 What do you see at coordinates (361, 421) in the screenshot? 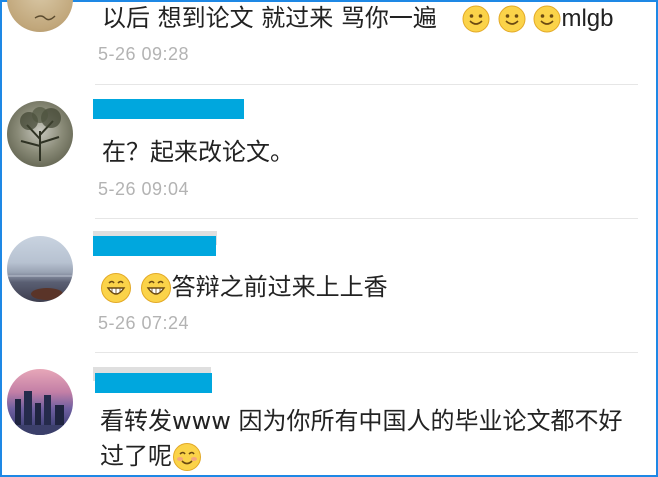
I see `comment-text-line-1: 看转发www 因为你所有中国人的毕业论文都不好` at bounding box center [361, 421].